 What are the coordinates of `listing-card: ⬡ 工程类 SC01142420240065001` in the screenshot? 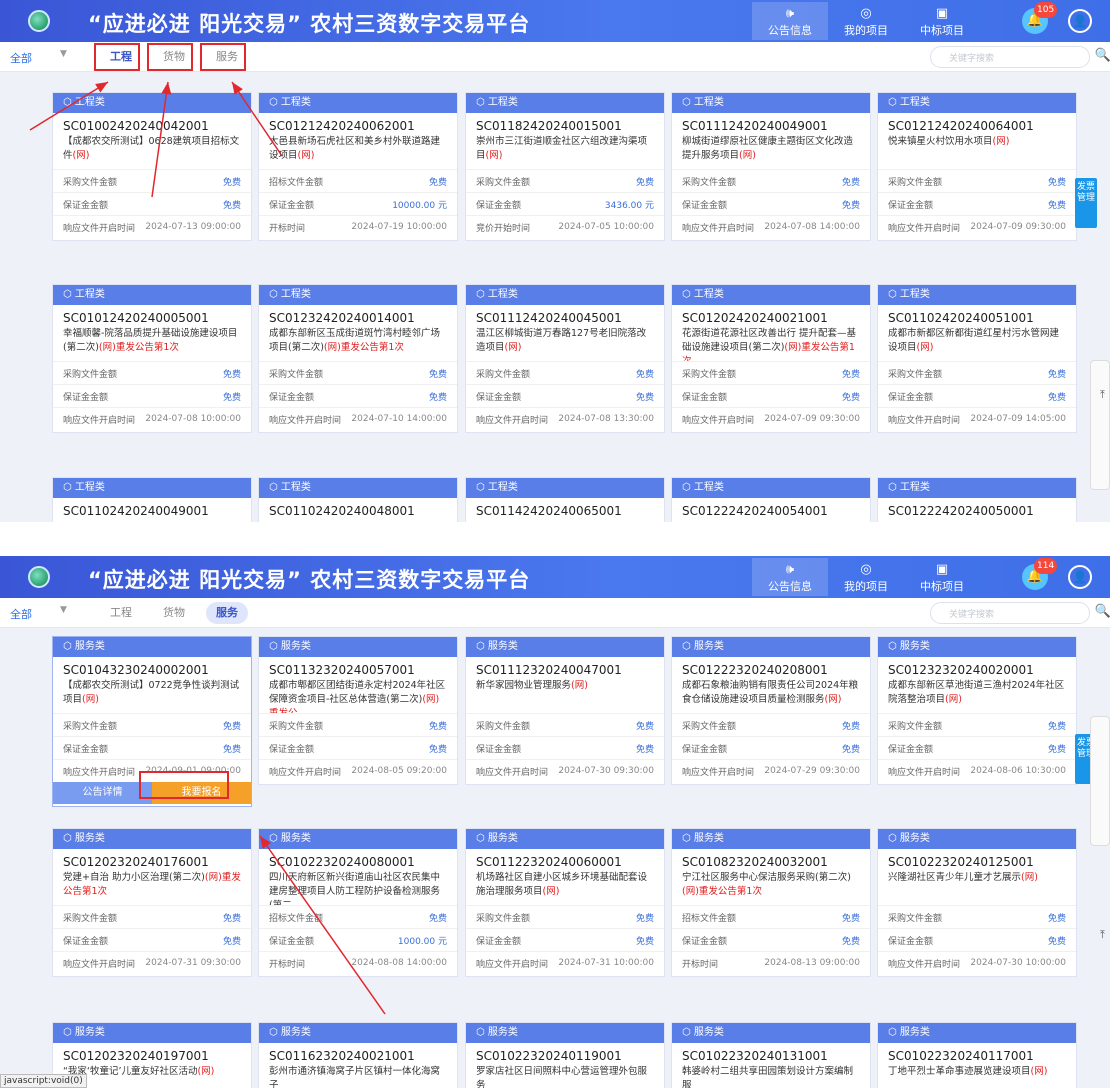 It's located at (565, 499).